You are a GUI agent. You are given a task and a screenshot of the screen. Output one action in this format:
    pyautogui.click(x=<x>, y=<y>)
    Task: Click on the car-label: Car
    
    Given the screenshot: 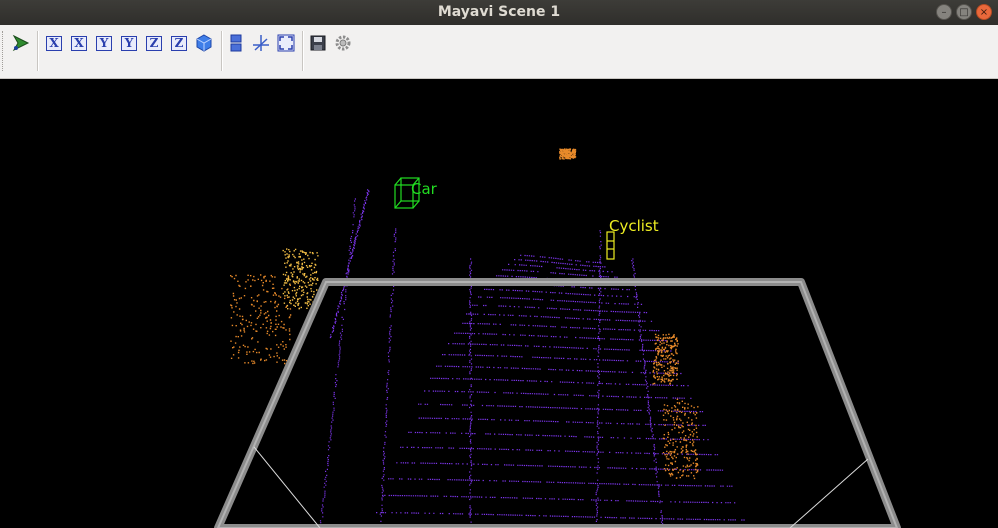 What is the action you would take?
    pyautogui.click(x=424, y=189)
    